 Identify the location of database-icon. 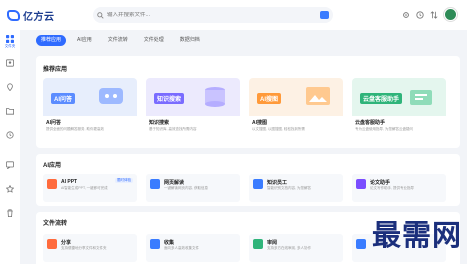
(215, 97).